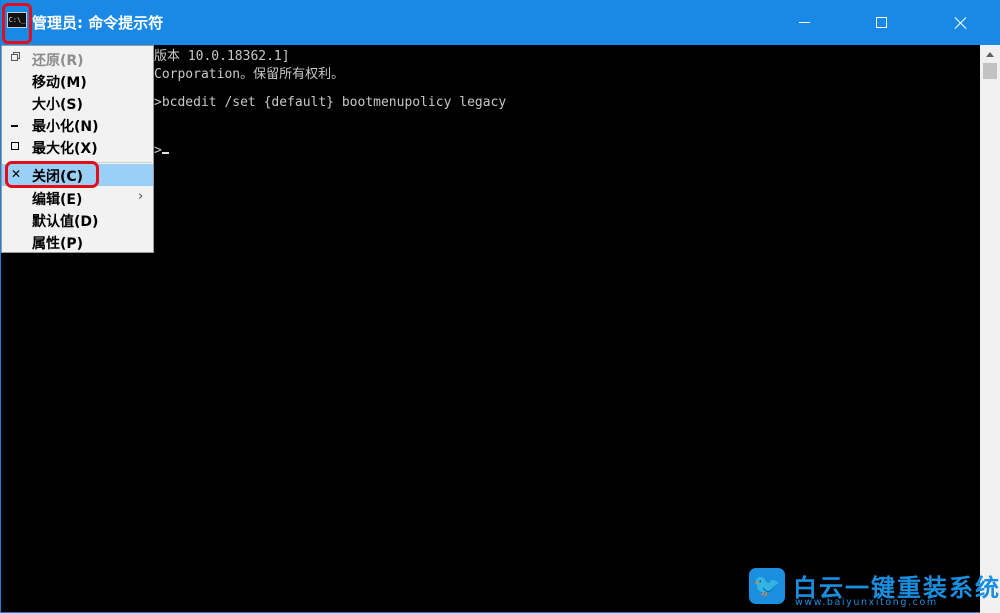 The image size is (1000, 613). Describe the element at coordinates (222, 56) in the screenshot. I see `console-line-1: 版本 10.0.18362.1]` at that location.